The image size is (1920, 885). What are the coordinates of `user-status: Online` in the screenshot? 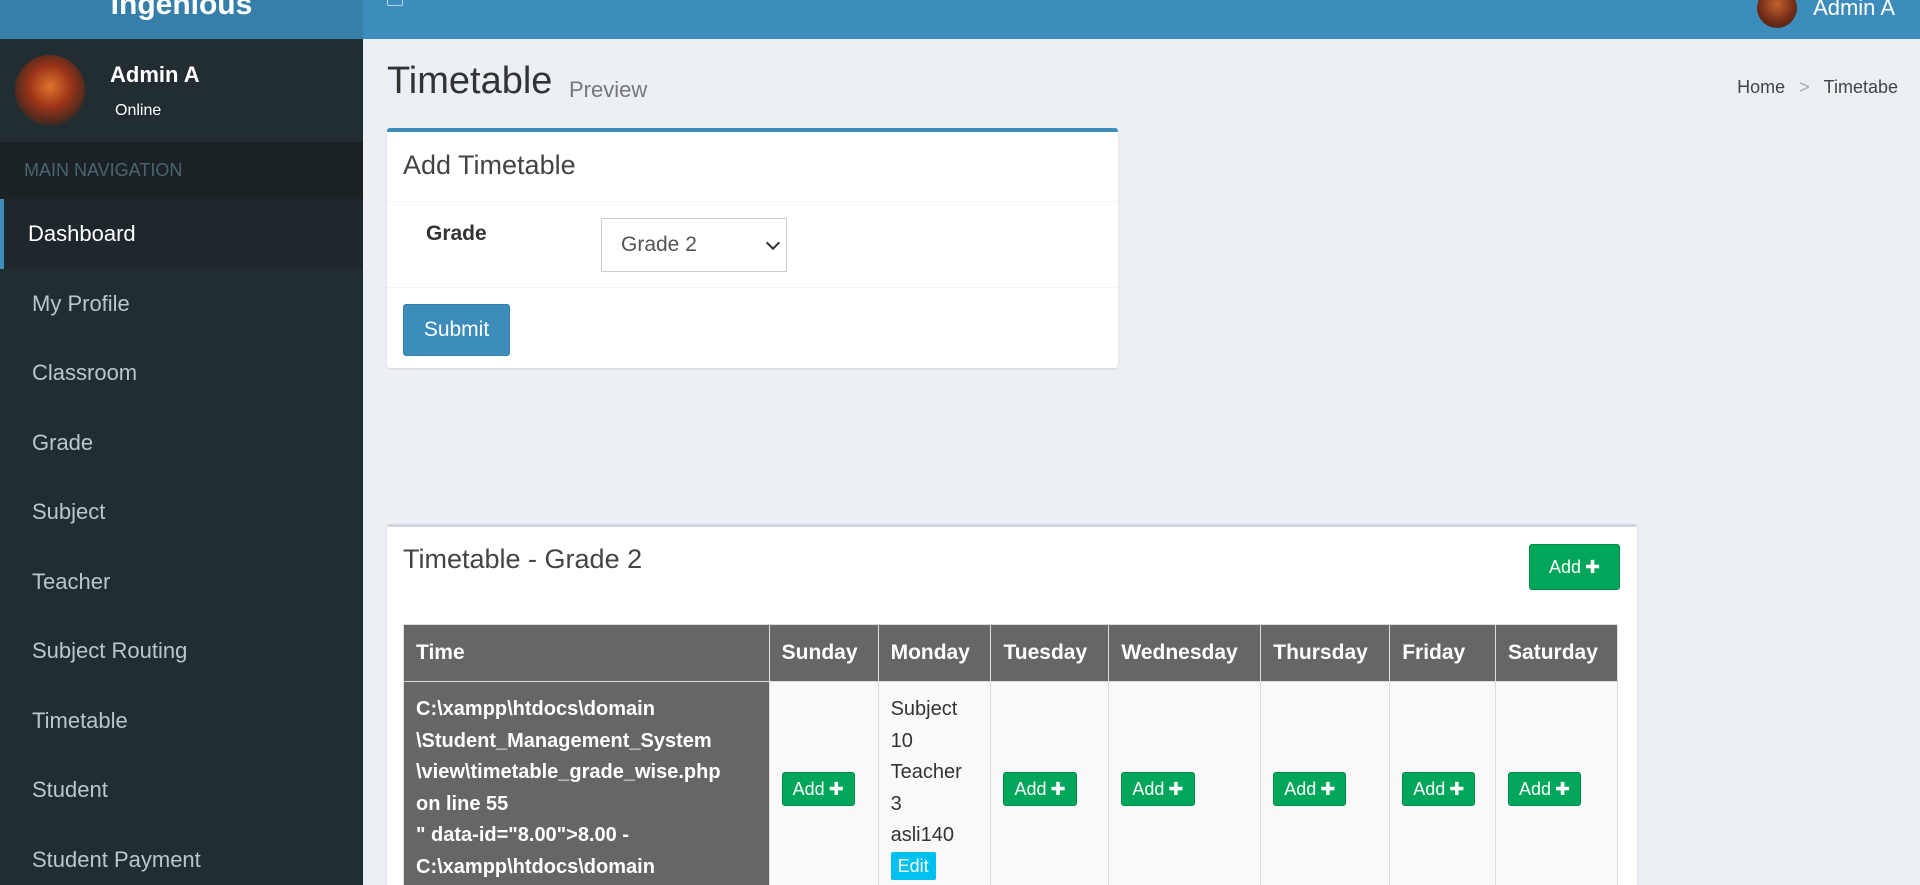 It's located at (138, 110).